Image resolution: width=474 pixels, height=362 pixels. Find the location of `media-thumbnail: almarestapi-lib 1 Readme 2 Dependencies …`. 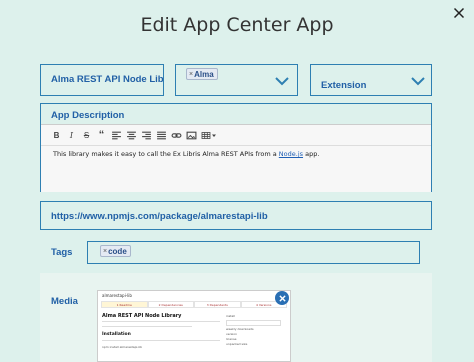

media-thumbnail: almarestapi-lib 1 Readme 2 Dependencies … is located at coordinates (194, 326).